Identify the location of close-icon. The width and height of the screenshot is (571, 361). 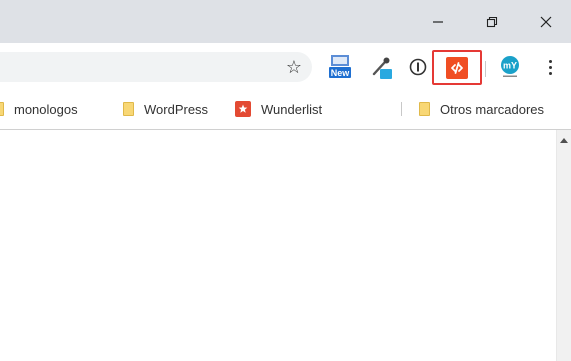
(546, 21).